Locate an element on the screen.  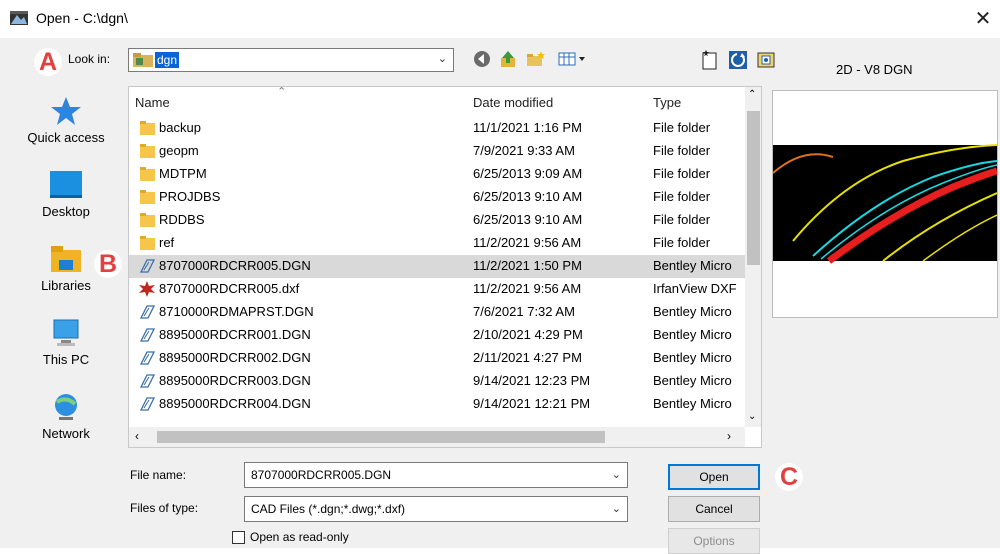
horizontal-scrollbar: ‹ › is located at coordinates (437, 437).